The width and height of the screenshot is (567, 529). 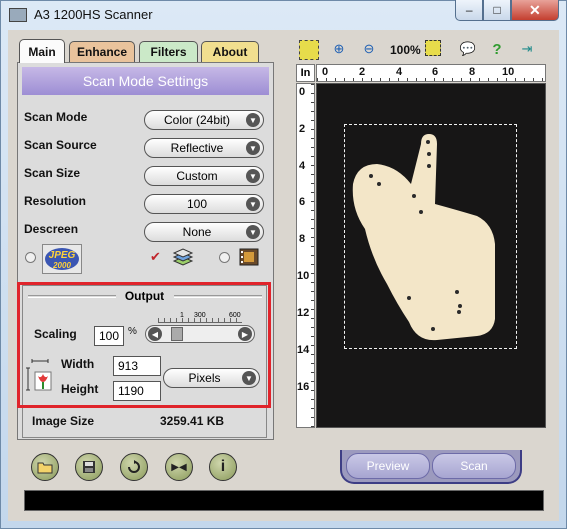 What do you see at coordinates (144, 345) in the screenshot?
I see `highlight-box` at bounding box center [144, 345].